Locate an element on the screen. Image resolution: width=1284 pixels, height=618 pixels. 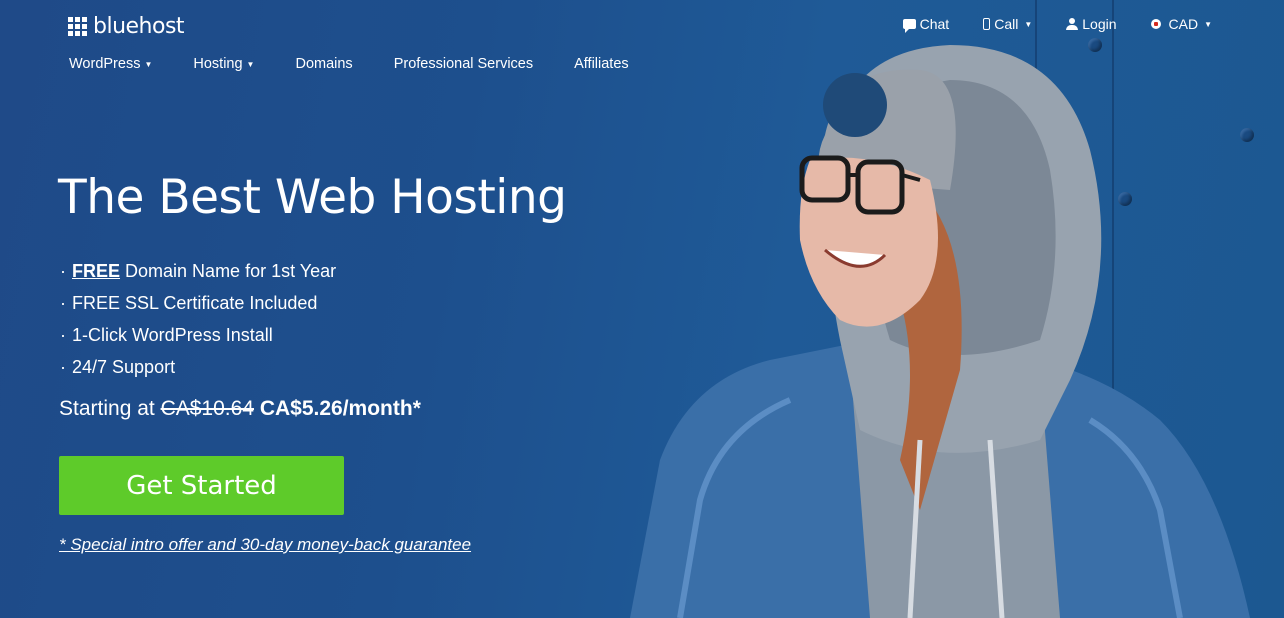
nav-item-affiliates: Affiliates is located at coordinates (601, 64).